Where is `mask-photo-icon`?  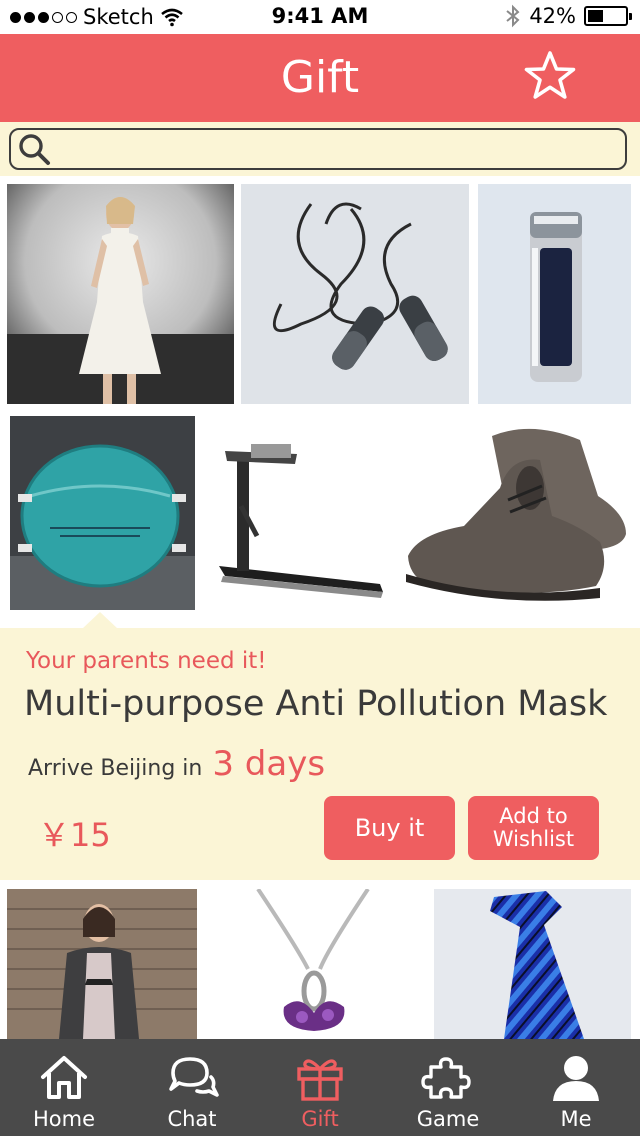
mask-photo-icon is located at coordinates (102, 513).